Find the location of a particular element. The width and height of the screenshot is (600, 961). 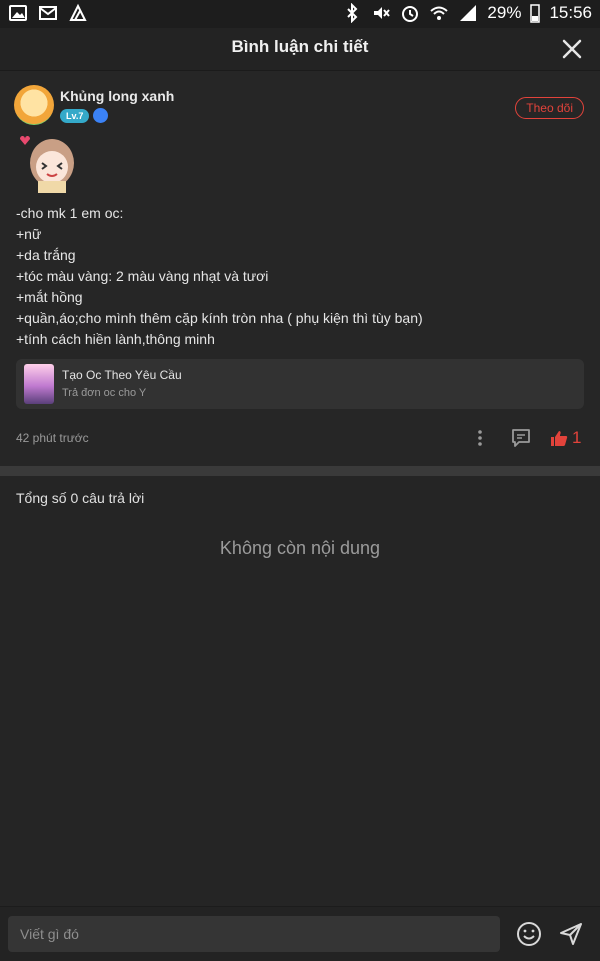

reply-comment-icon is located at coordinates (521, 438).